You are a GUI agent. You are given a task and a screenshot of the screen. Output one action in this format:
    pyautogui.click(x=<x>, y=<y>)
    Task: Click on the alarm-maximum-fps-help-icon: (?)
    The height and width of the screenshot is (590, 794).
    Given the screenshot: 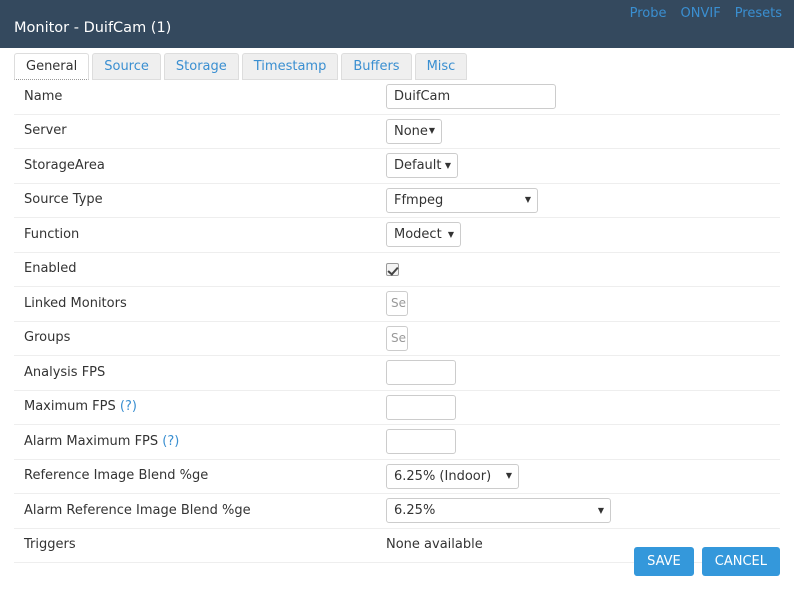 What is the action you would take?
    pyautogui.click(x=170, y=441)
    